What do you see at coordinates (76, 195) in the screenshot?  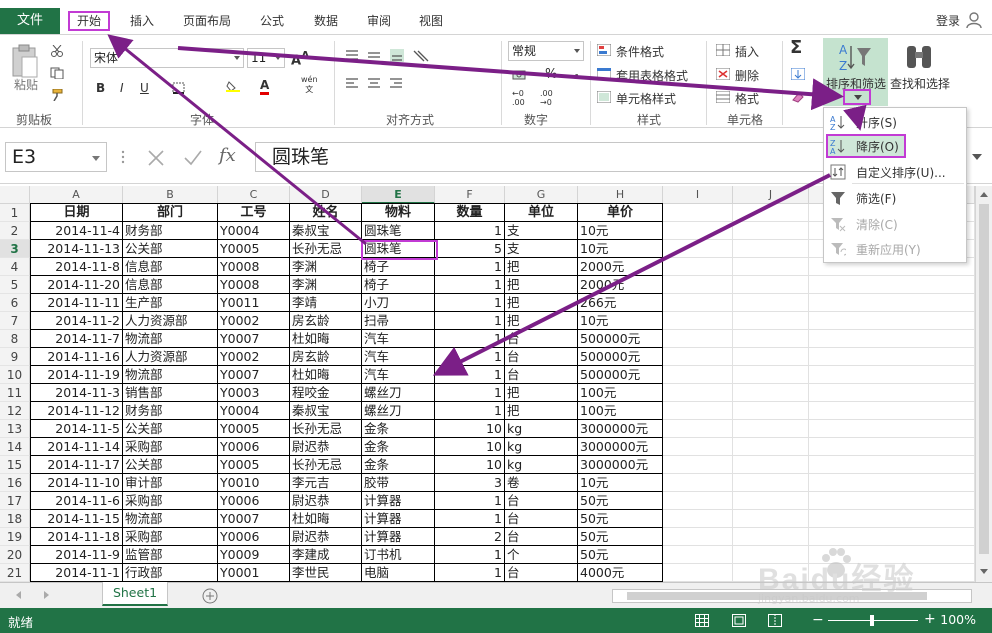 I see `column-header-a: A` at bounding box center [76, 195].